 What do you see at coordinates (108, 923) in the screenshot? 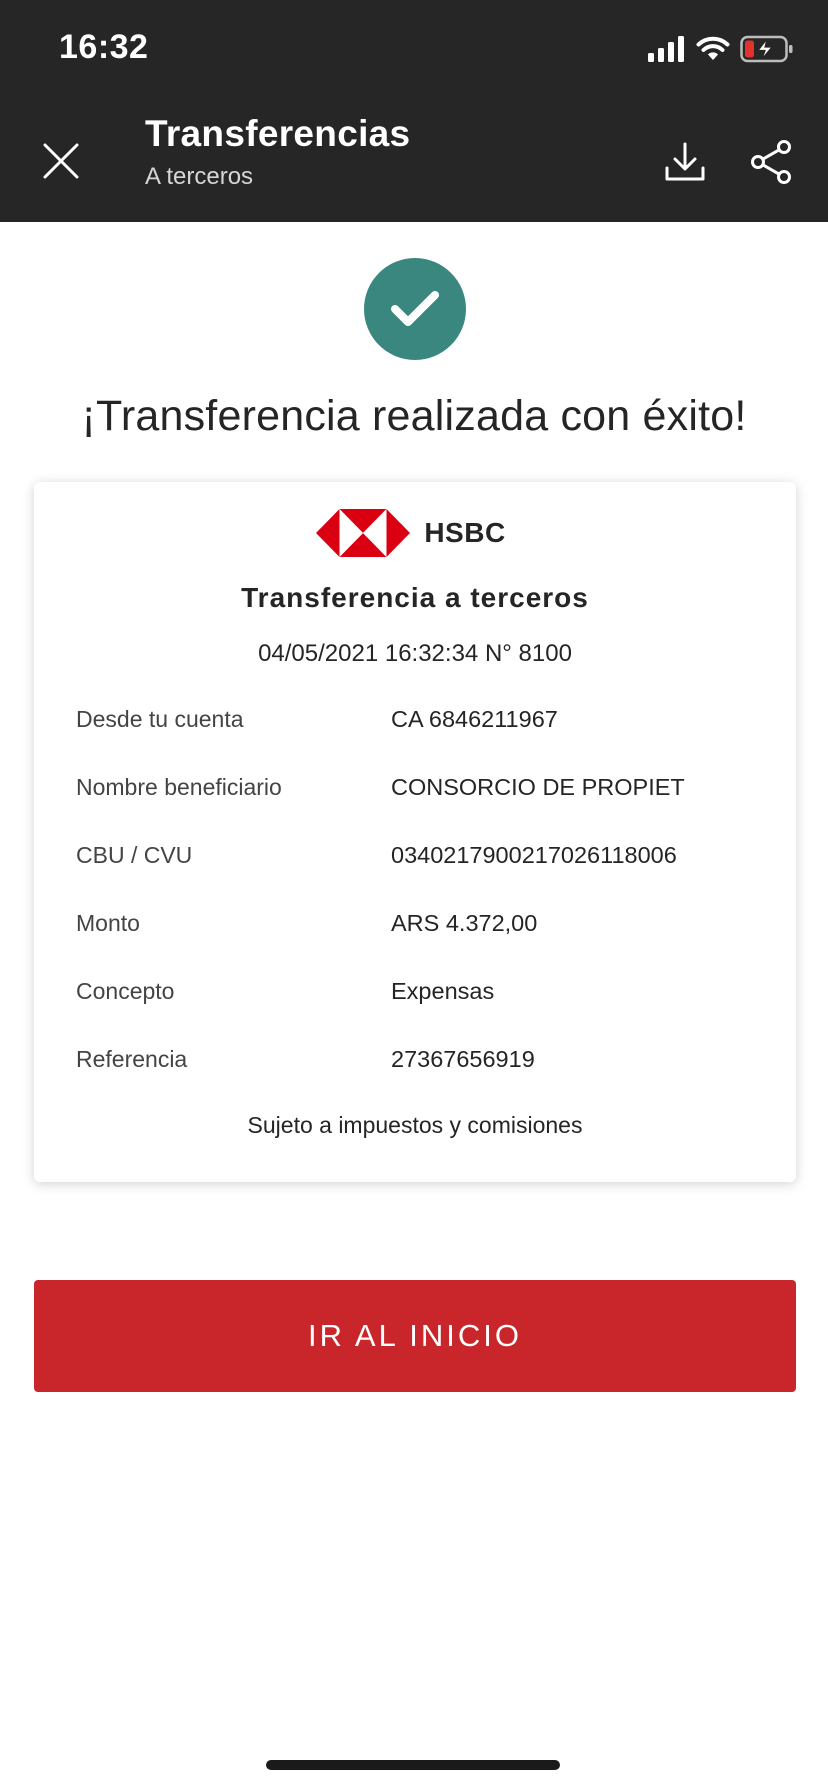
I see `detail-label: Monto` at bounding box center [108, 923].